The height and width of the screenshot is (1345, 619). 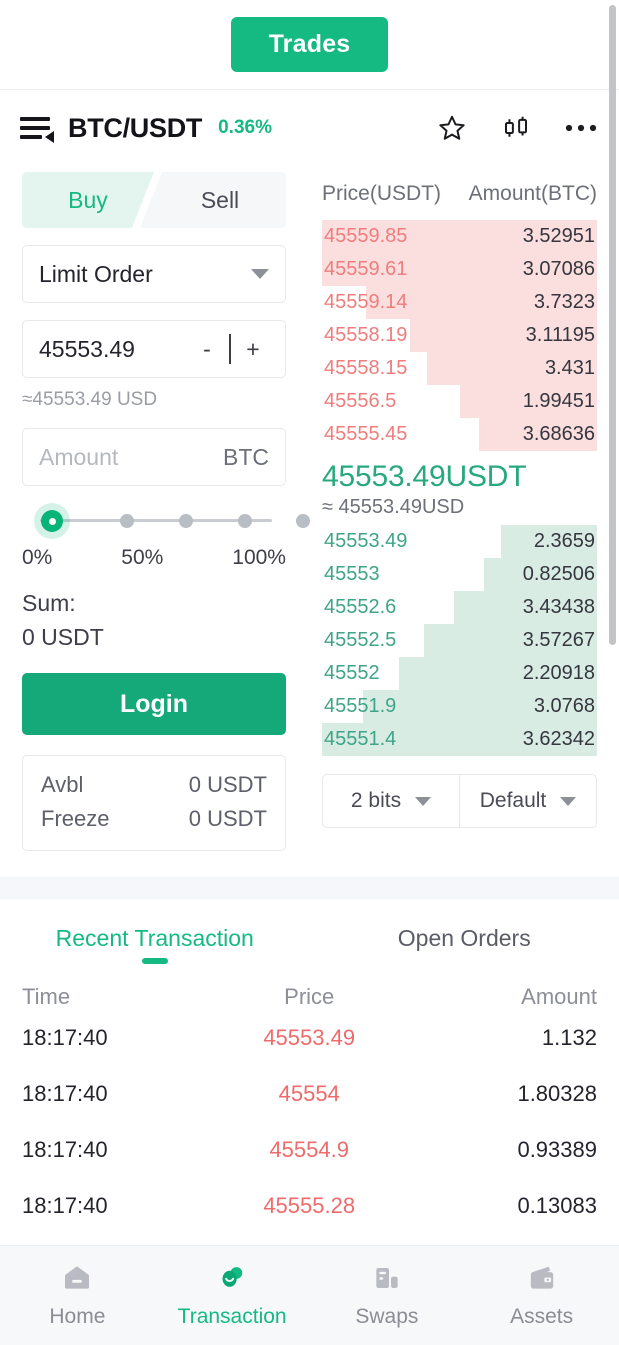 What do you see at coordinates (154, 704) in the screenshot?
I see `login-button: Login` at bounding box center [154, 704].